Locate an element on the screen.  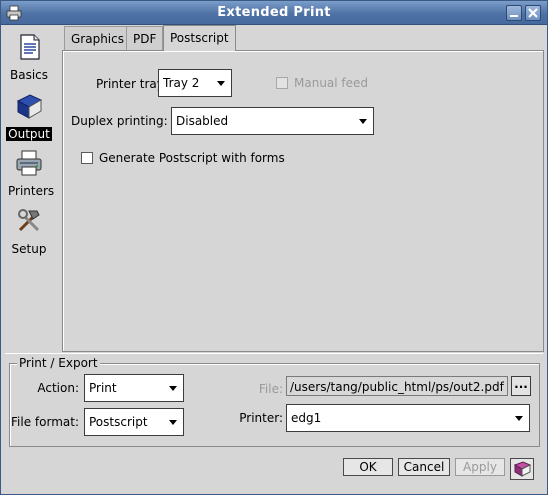
printer-value: edg1 is located at coordinates (306, 418).